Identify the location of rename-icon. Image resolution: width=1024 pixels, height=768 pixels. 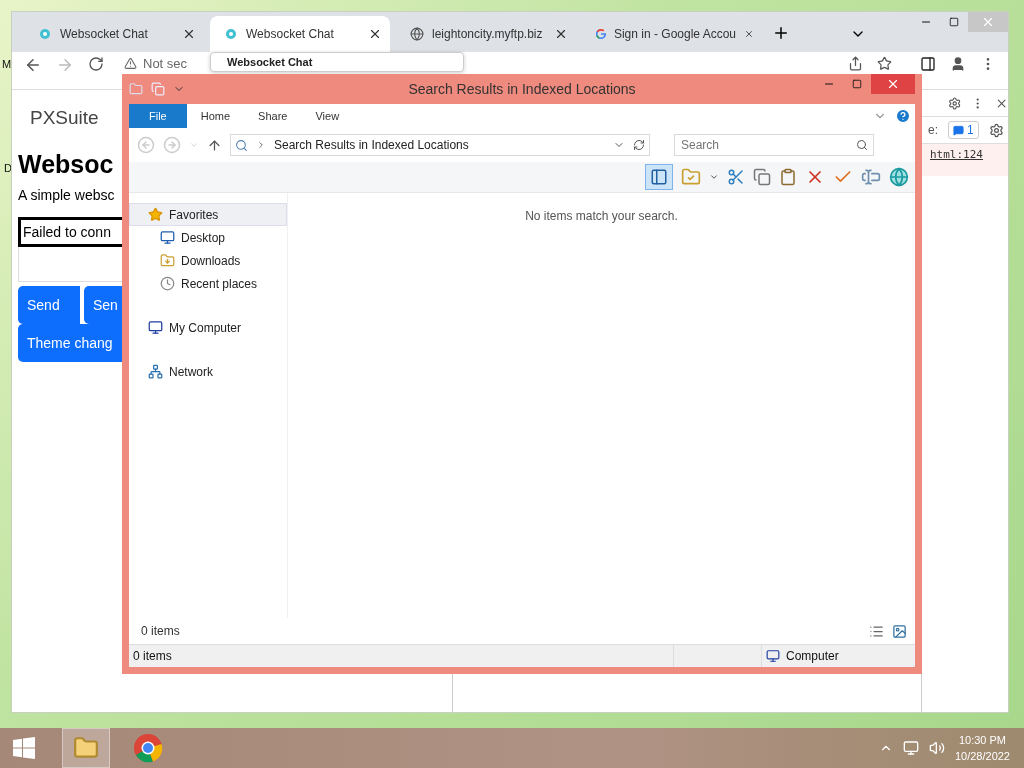
(871, 177).